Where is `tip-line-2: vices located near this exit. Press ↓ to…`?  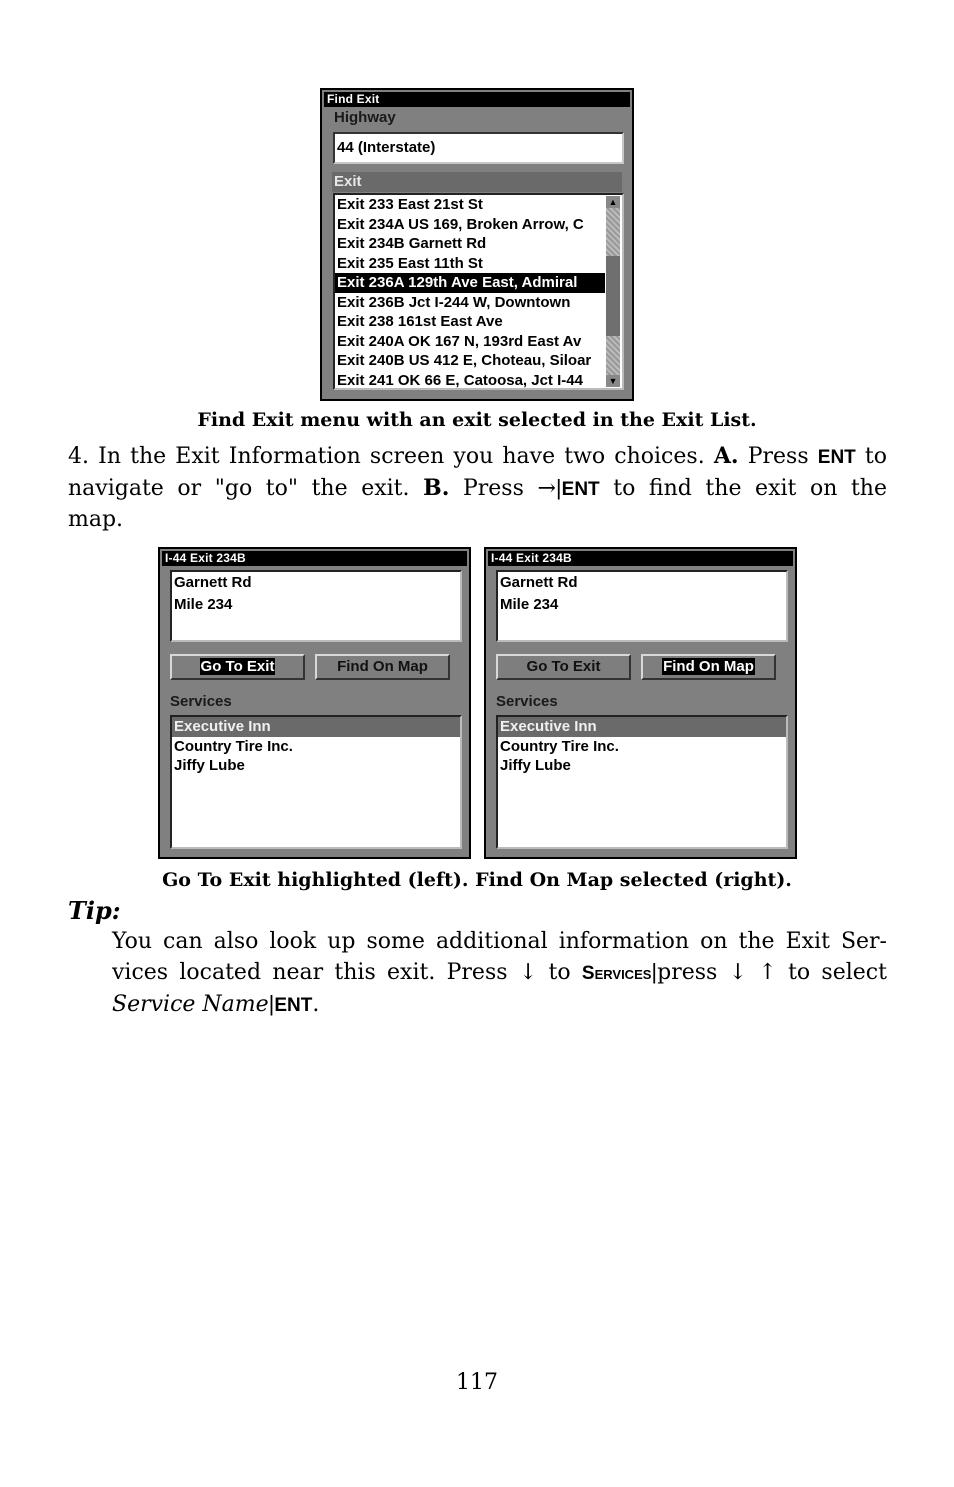
tip-line-2: vices located near this exit. Press ↓ to… is located at coordinates (499, 972).